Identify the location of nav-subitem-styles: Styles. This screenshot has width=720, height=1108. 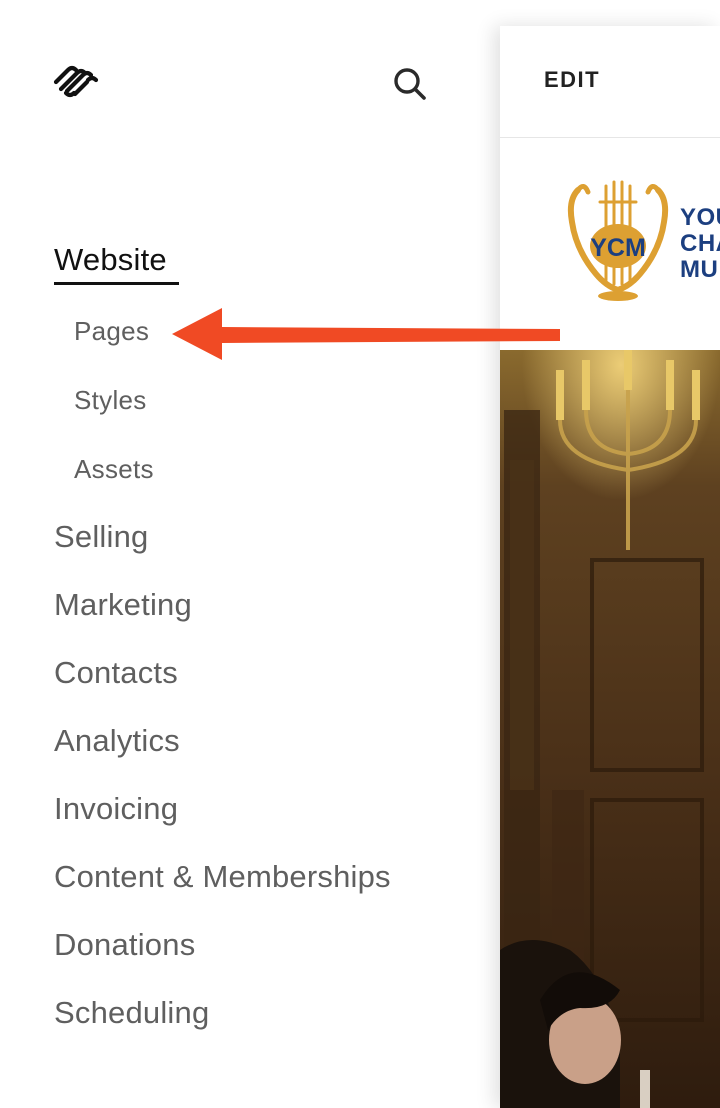
(110, 400).